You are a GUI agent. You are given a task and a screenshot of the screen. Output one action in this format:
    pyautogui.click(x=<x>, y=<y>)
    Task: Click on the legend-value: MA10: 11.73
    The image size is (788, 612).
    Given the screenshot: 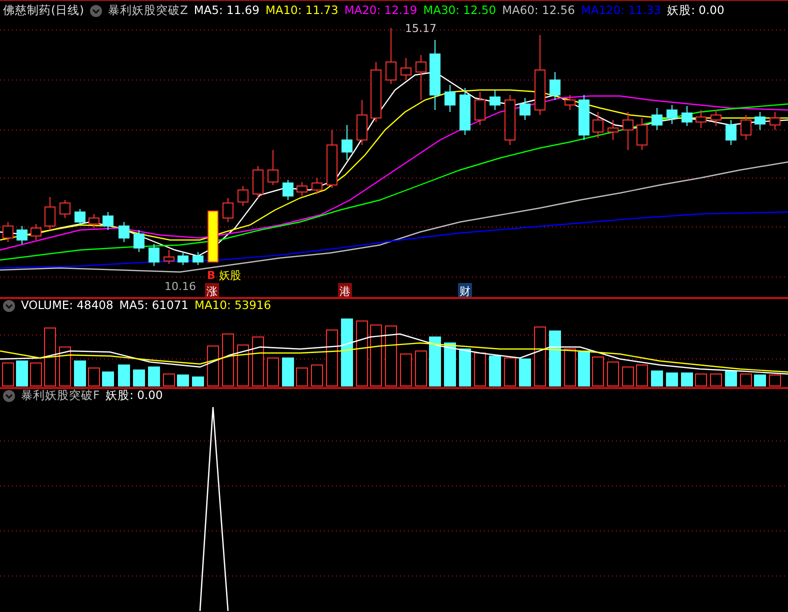 What is the action you would take?
    pyautogui.click(x=301, y=11)
    